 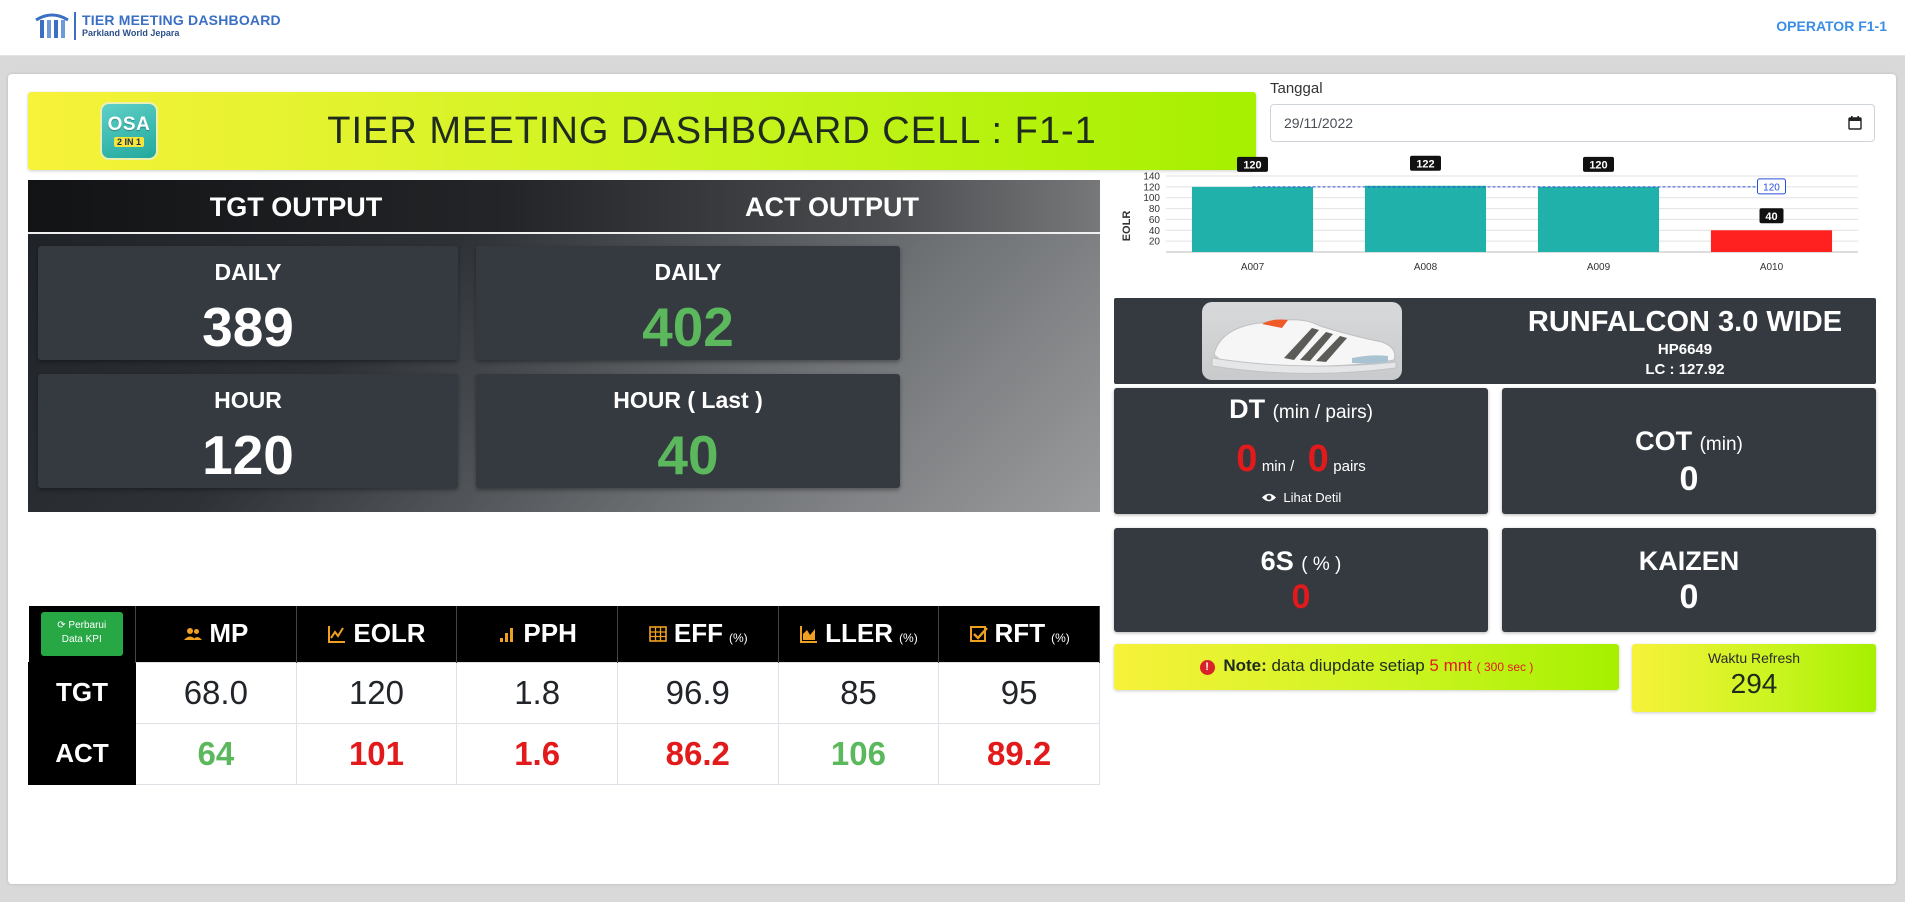 I want to click on note-interval: 5 mnt, so click(x=1450, y=665).